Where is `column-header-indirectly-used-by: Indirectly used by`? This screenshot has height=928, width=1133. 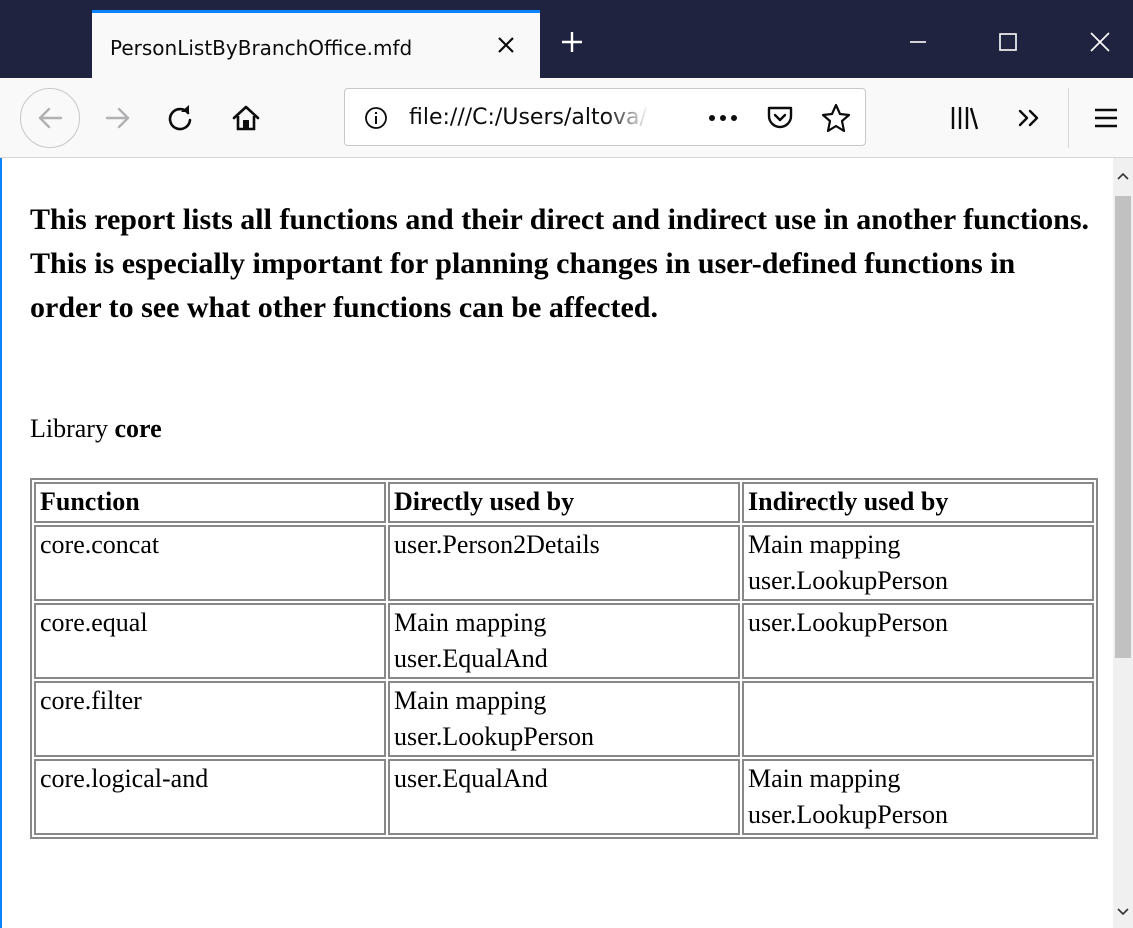 column-header-indirectly-used-by: Indirectly used by is located at coordinates (918, 502).